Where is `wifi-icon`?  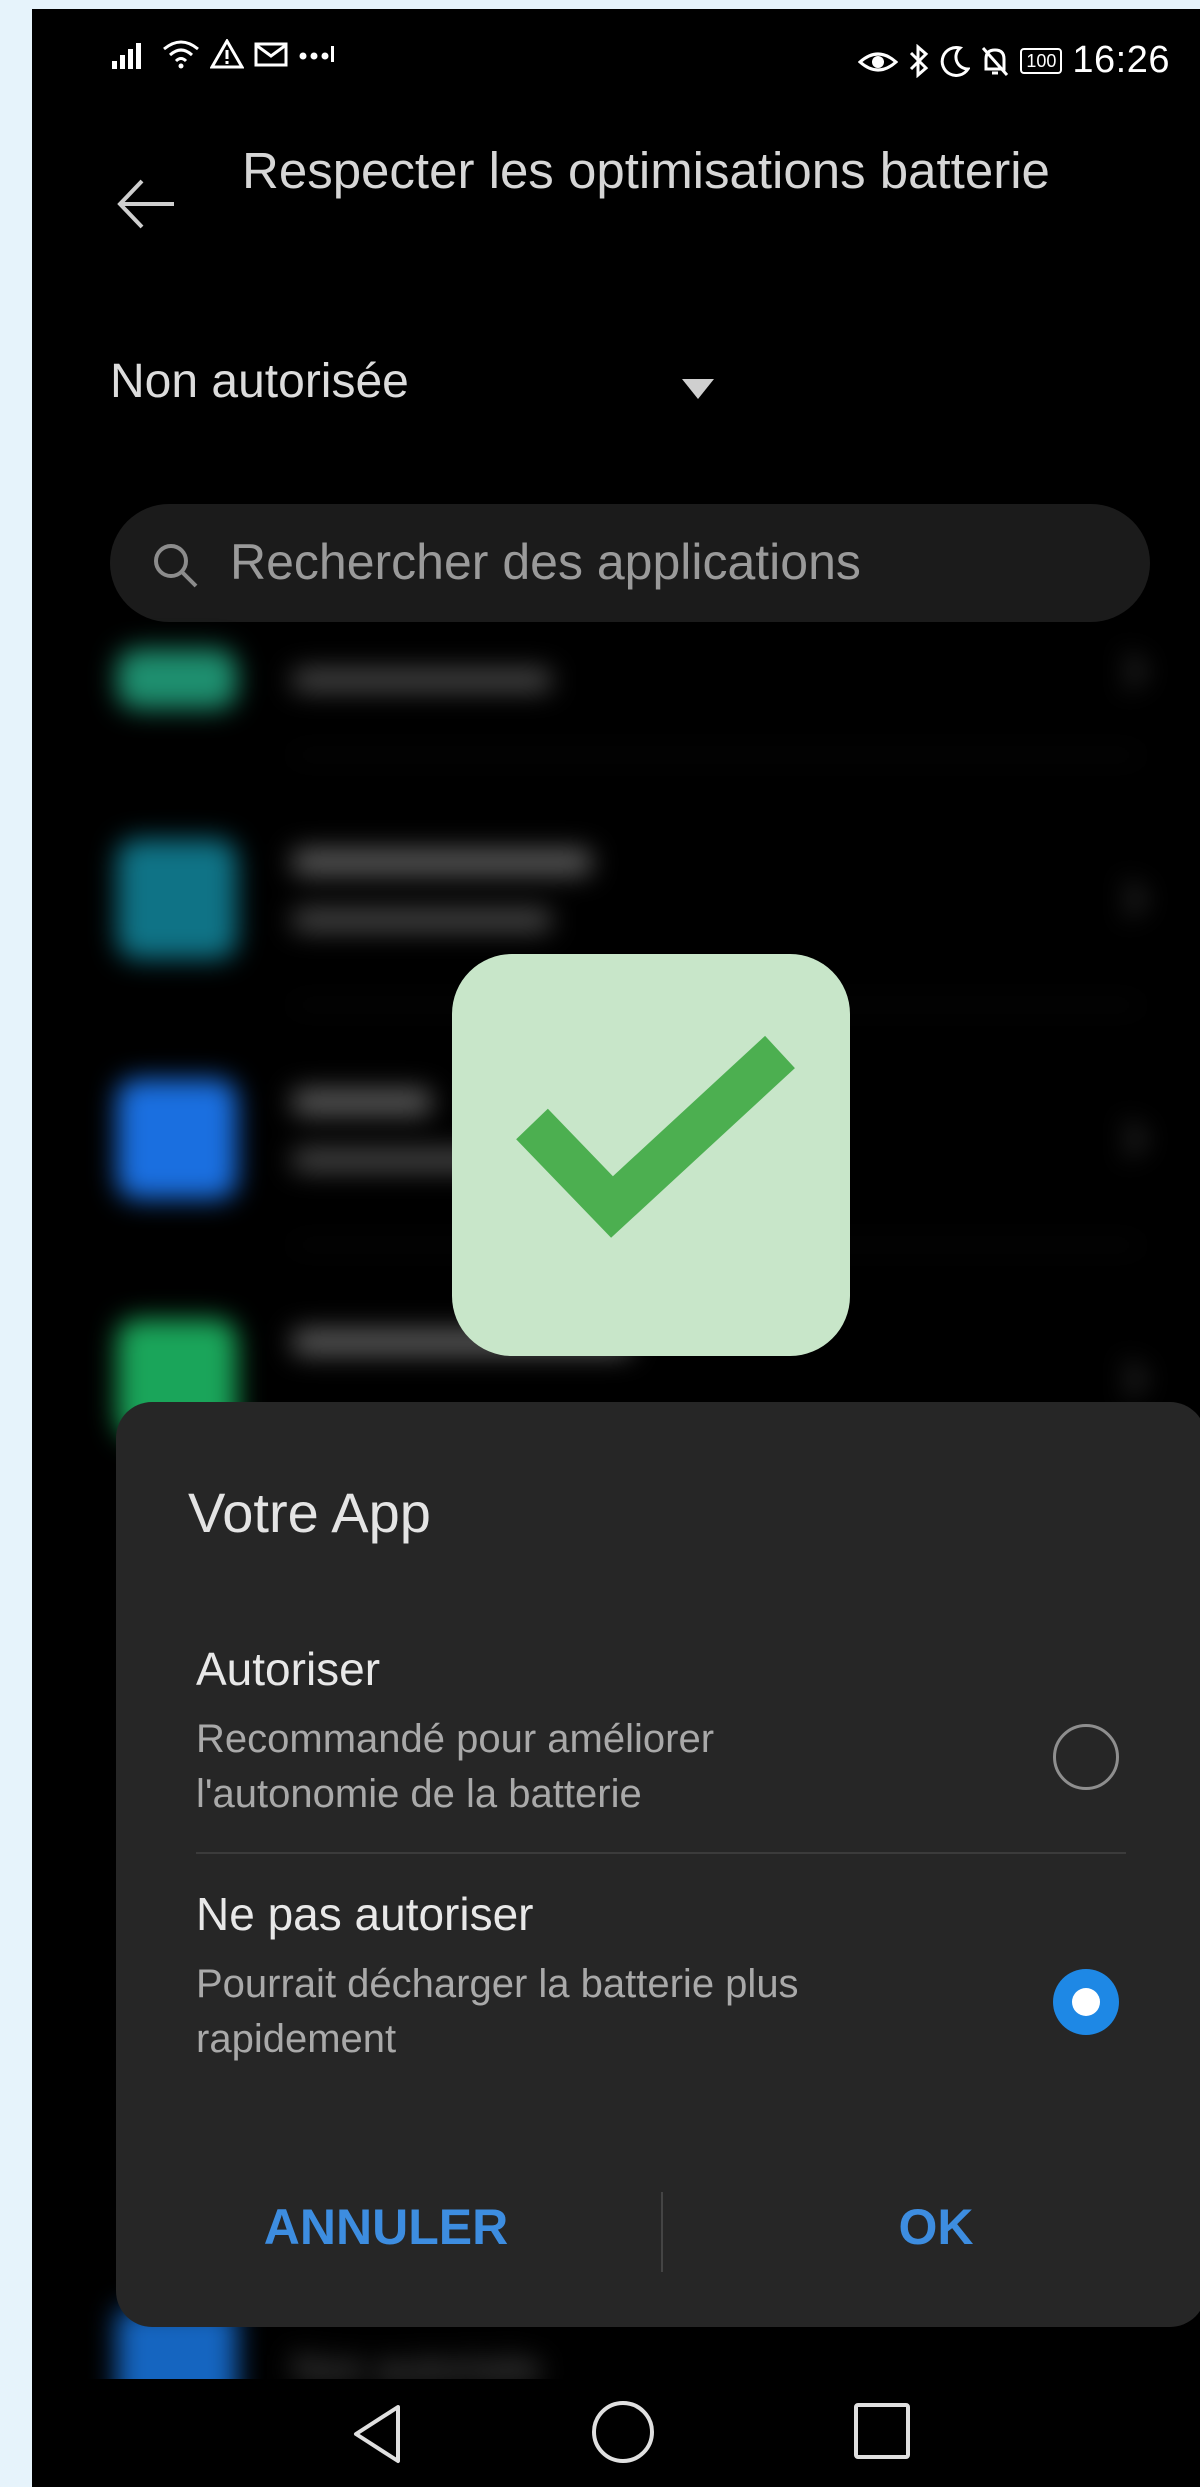
wifi-icon is located at coordinates (181, 54).